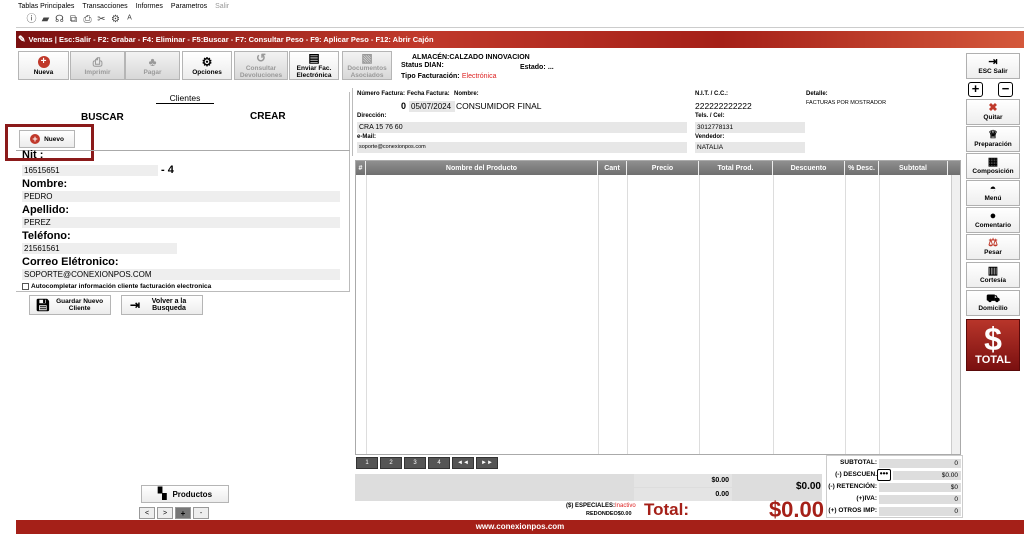 The width and height of the screenshot is (1024, 534). I want to click on esc-salir-button: ⇥ ESC Salir, so click(993, 66).